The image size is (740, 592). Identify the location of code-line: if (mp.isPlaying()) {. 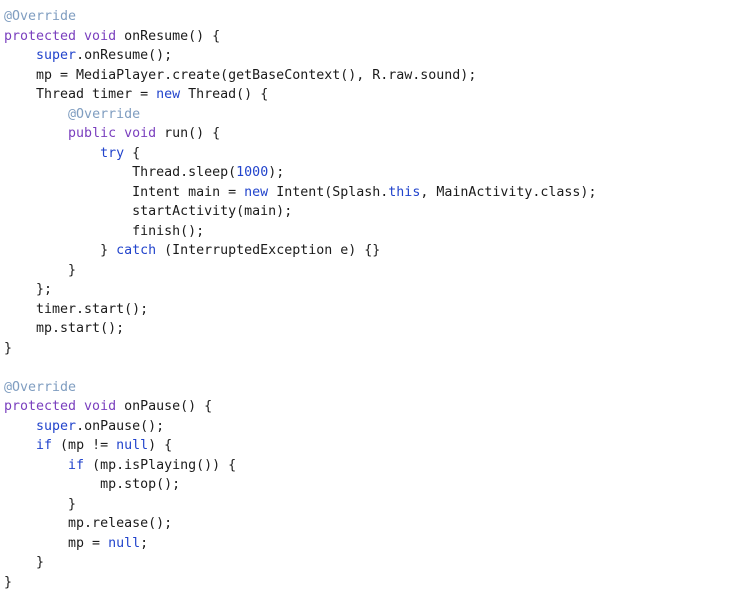
(372, 466).